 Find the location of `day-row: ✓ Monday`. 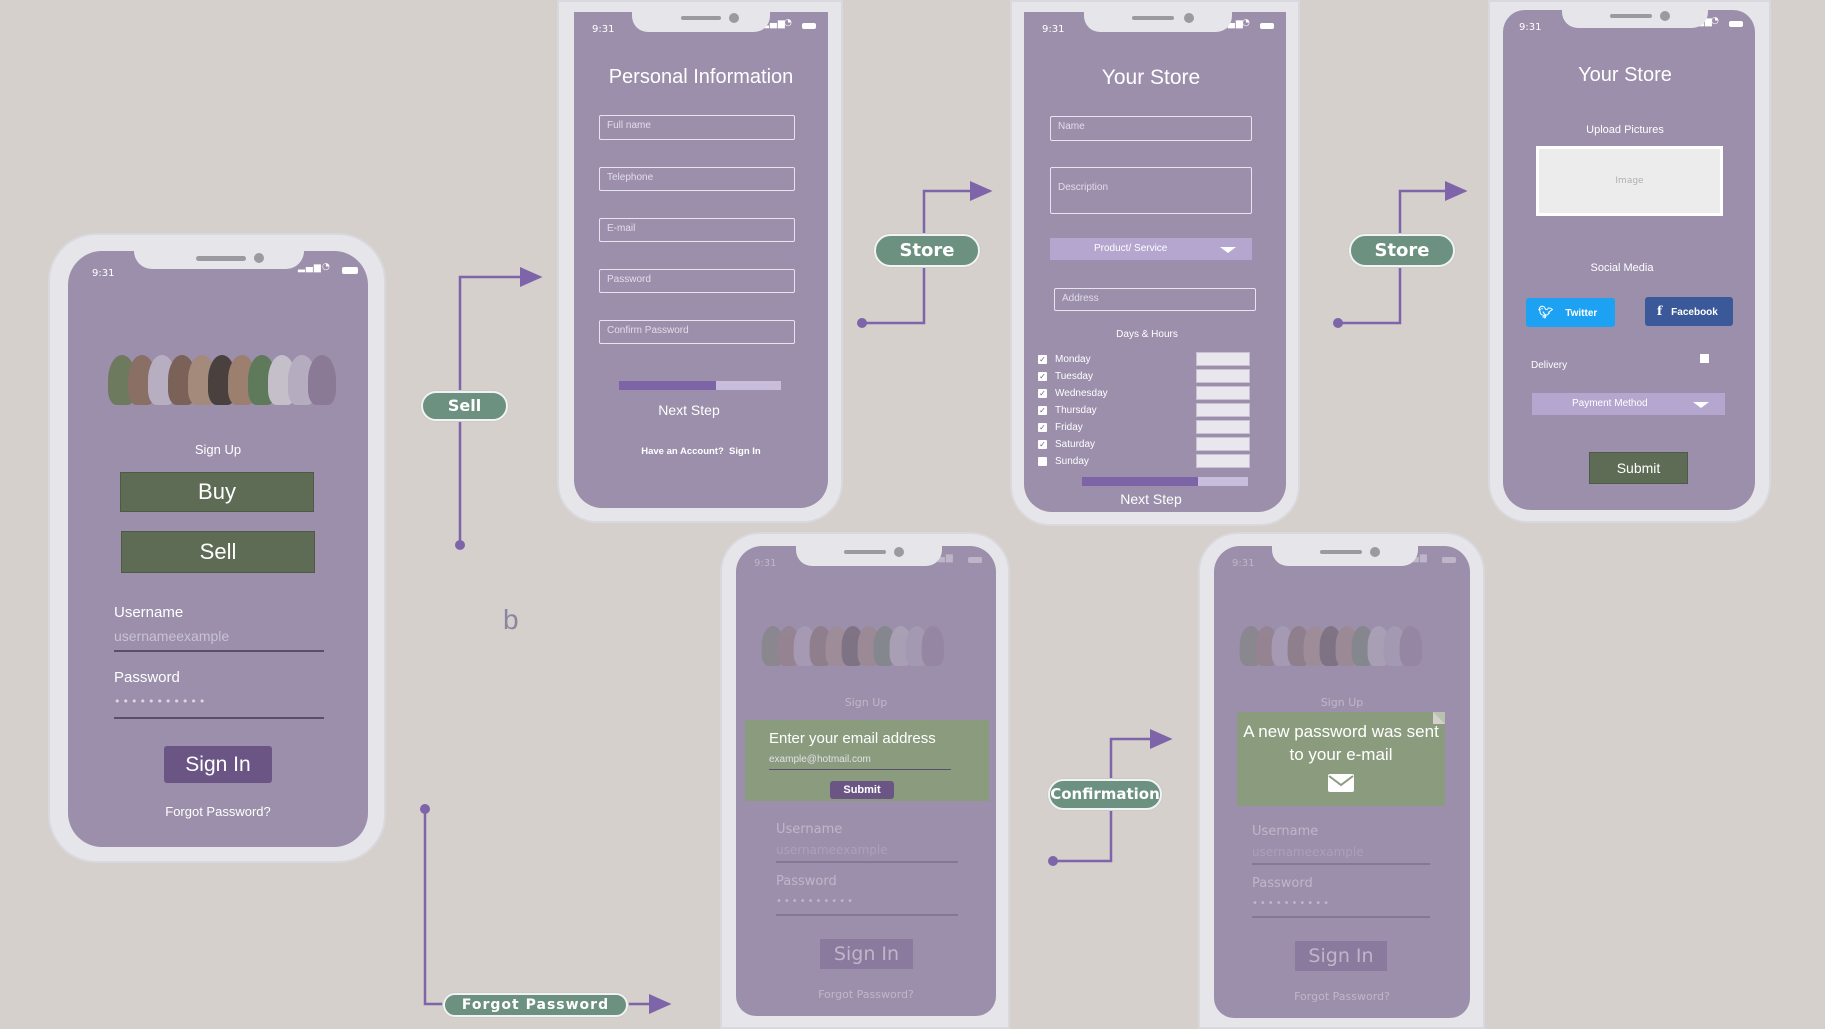

day-row: ✓ Monday is located at coordinates (1064, 359).